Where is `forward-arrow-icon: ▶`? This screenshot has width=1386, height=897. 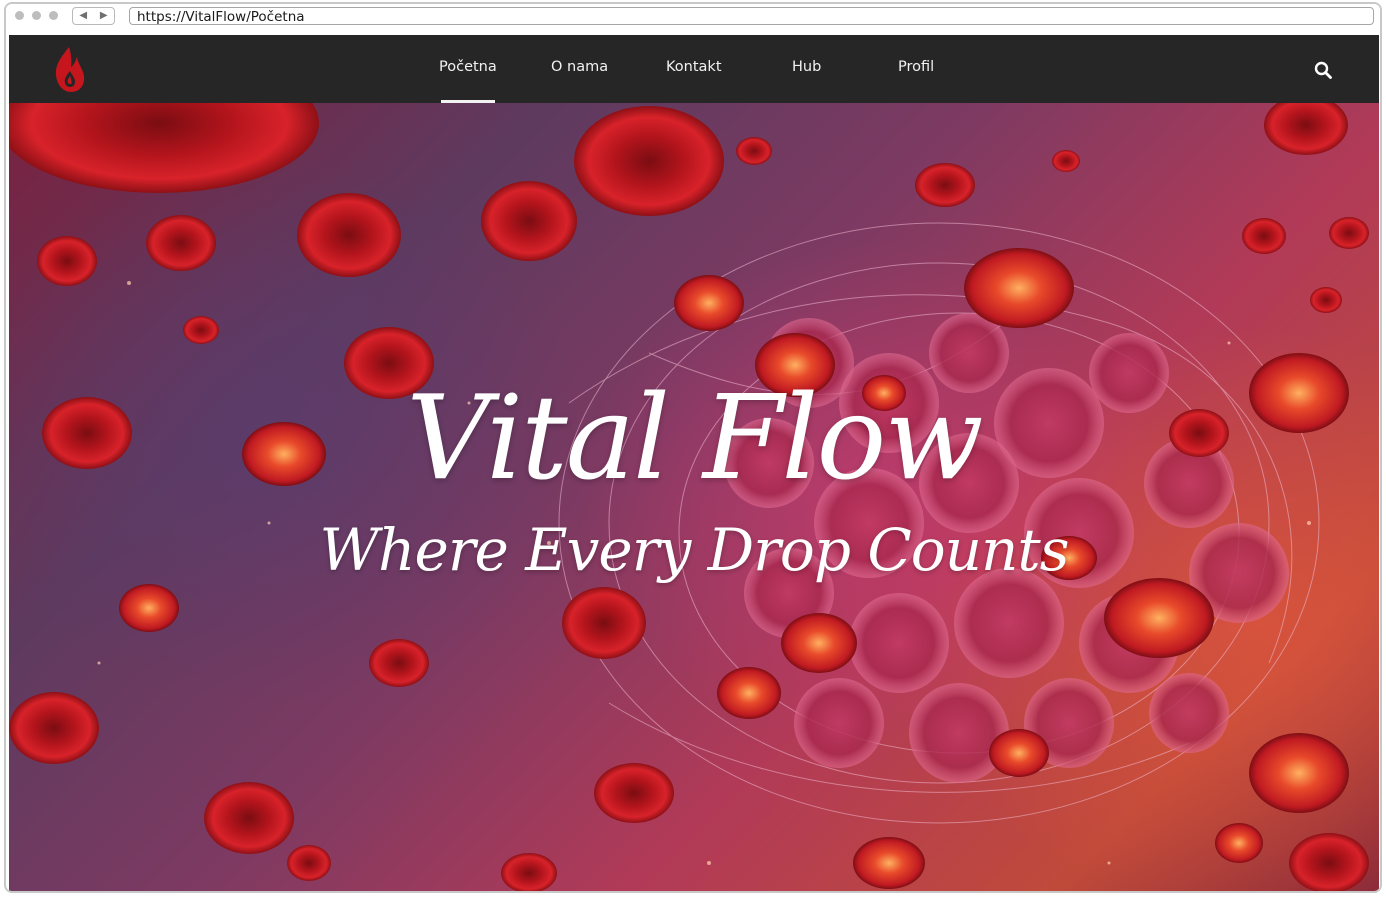 forward-arrow-icon: ▶ is located at coordinates (104, 16).